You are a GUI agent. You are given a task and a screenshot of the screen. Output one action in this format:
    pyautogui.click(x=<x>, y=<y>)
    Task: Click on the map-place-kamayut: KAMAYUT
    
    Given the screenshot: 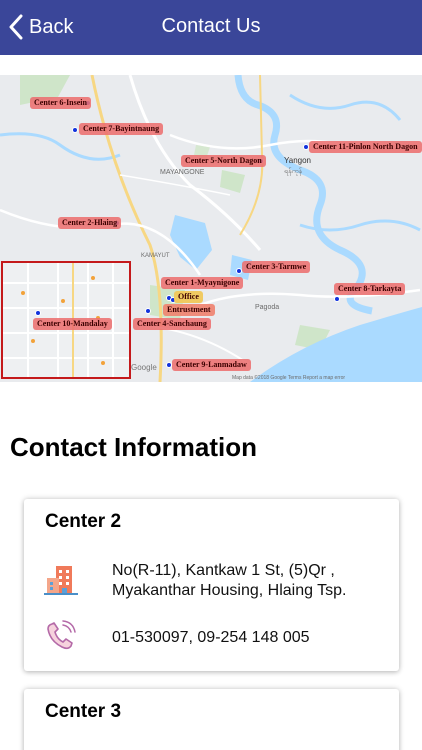 What is the action you would take?
    pyautogui.click(x=155, y=256)
    